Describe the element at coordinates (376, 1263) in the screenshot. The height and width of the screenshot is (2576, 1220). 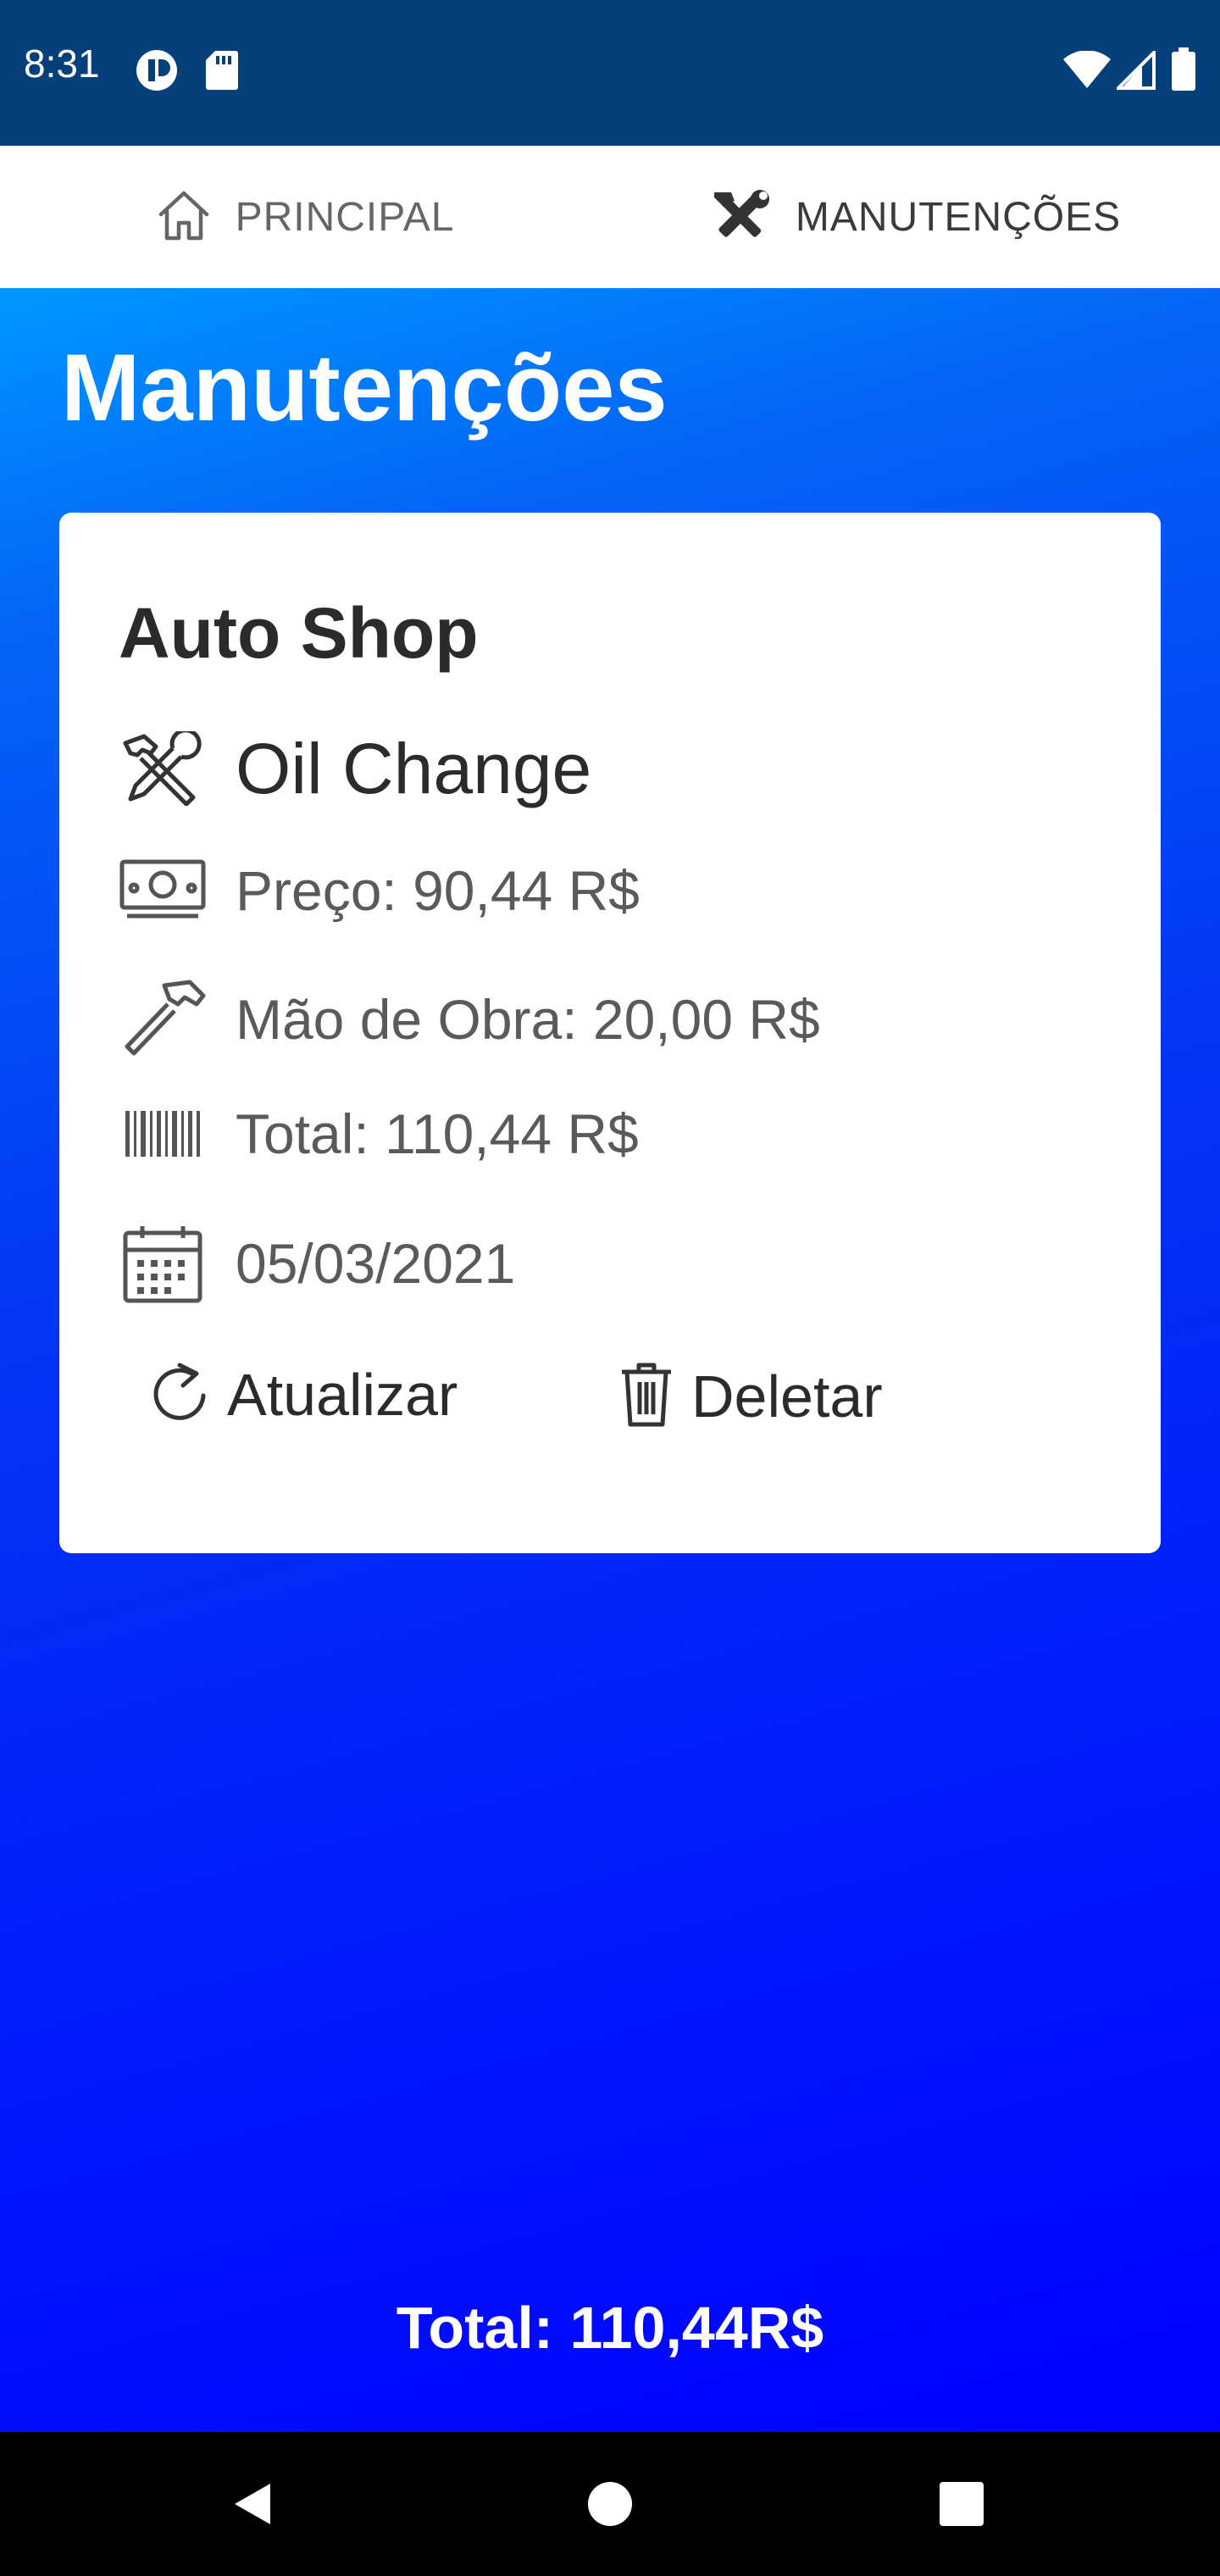
I see `date-text: 05/03/2021` at that location.